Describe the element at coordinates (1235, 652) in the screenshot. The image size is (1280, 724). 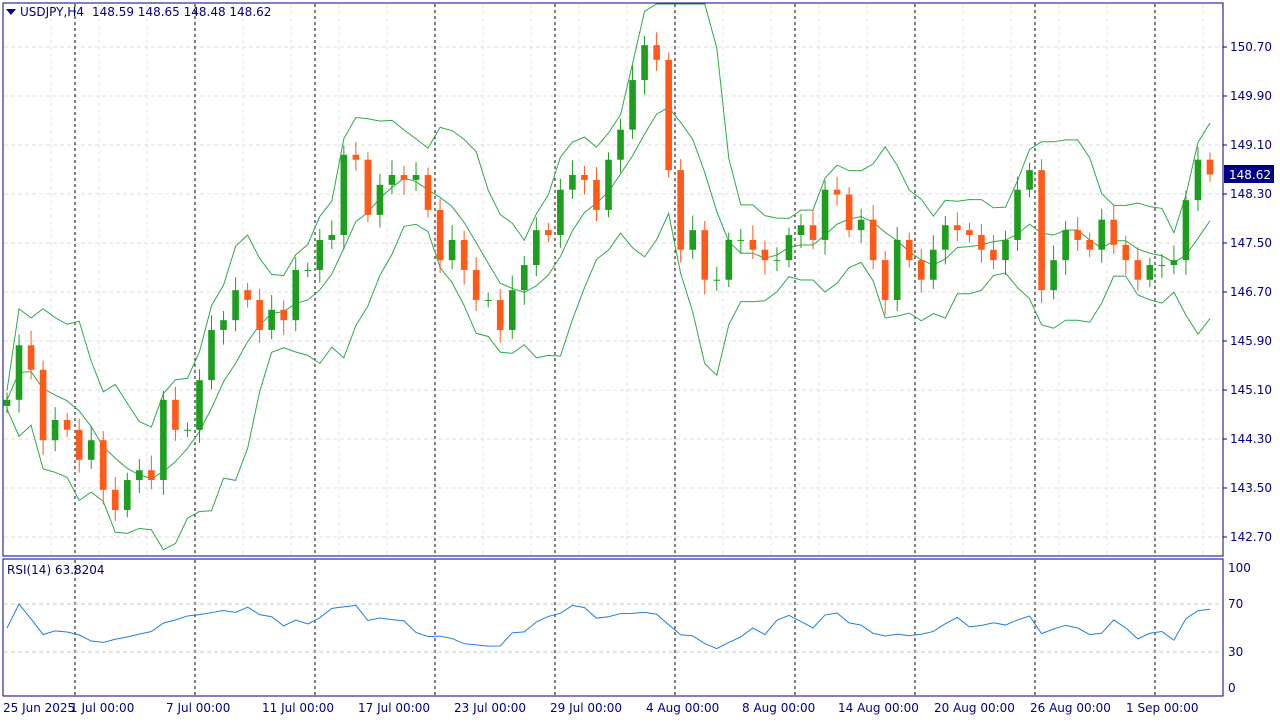
I see `rsi-level-label: 30` at that location.